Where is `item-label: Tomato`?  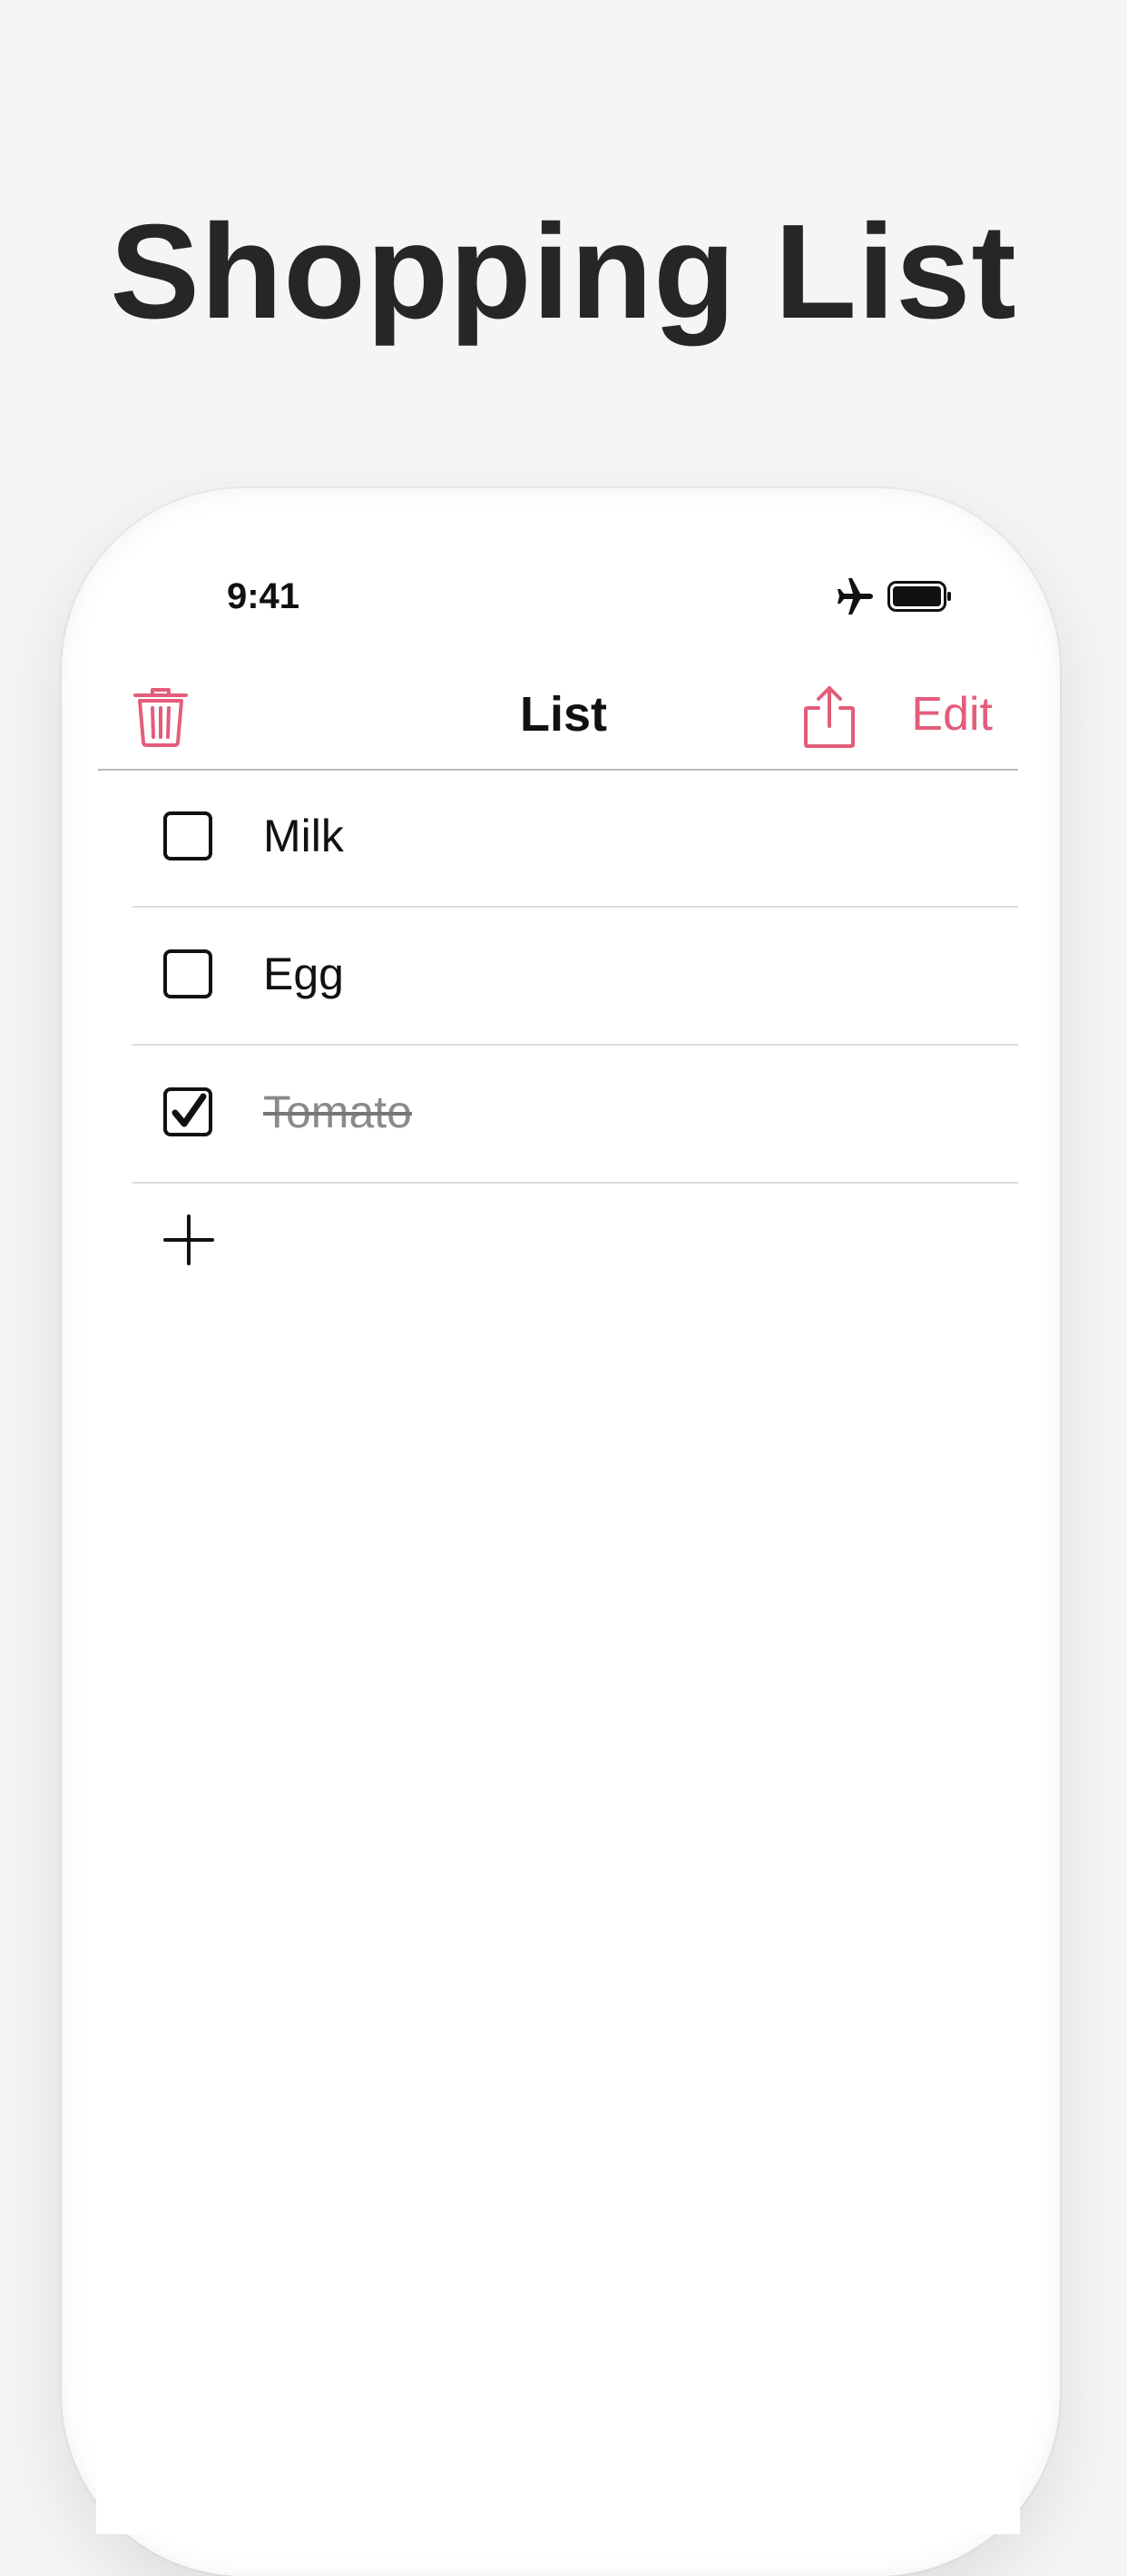 item-label: Tomato is located at coordinates (337, 1111).